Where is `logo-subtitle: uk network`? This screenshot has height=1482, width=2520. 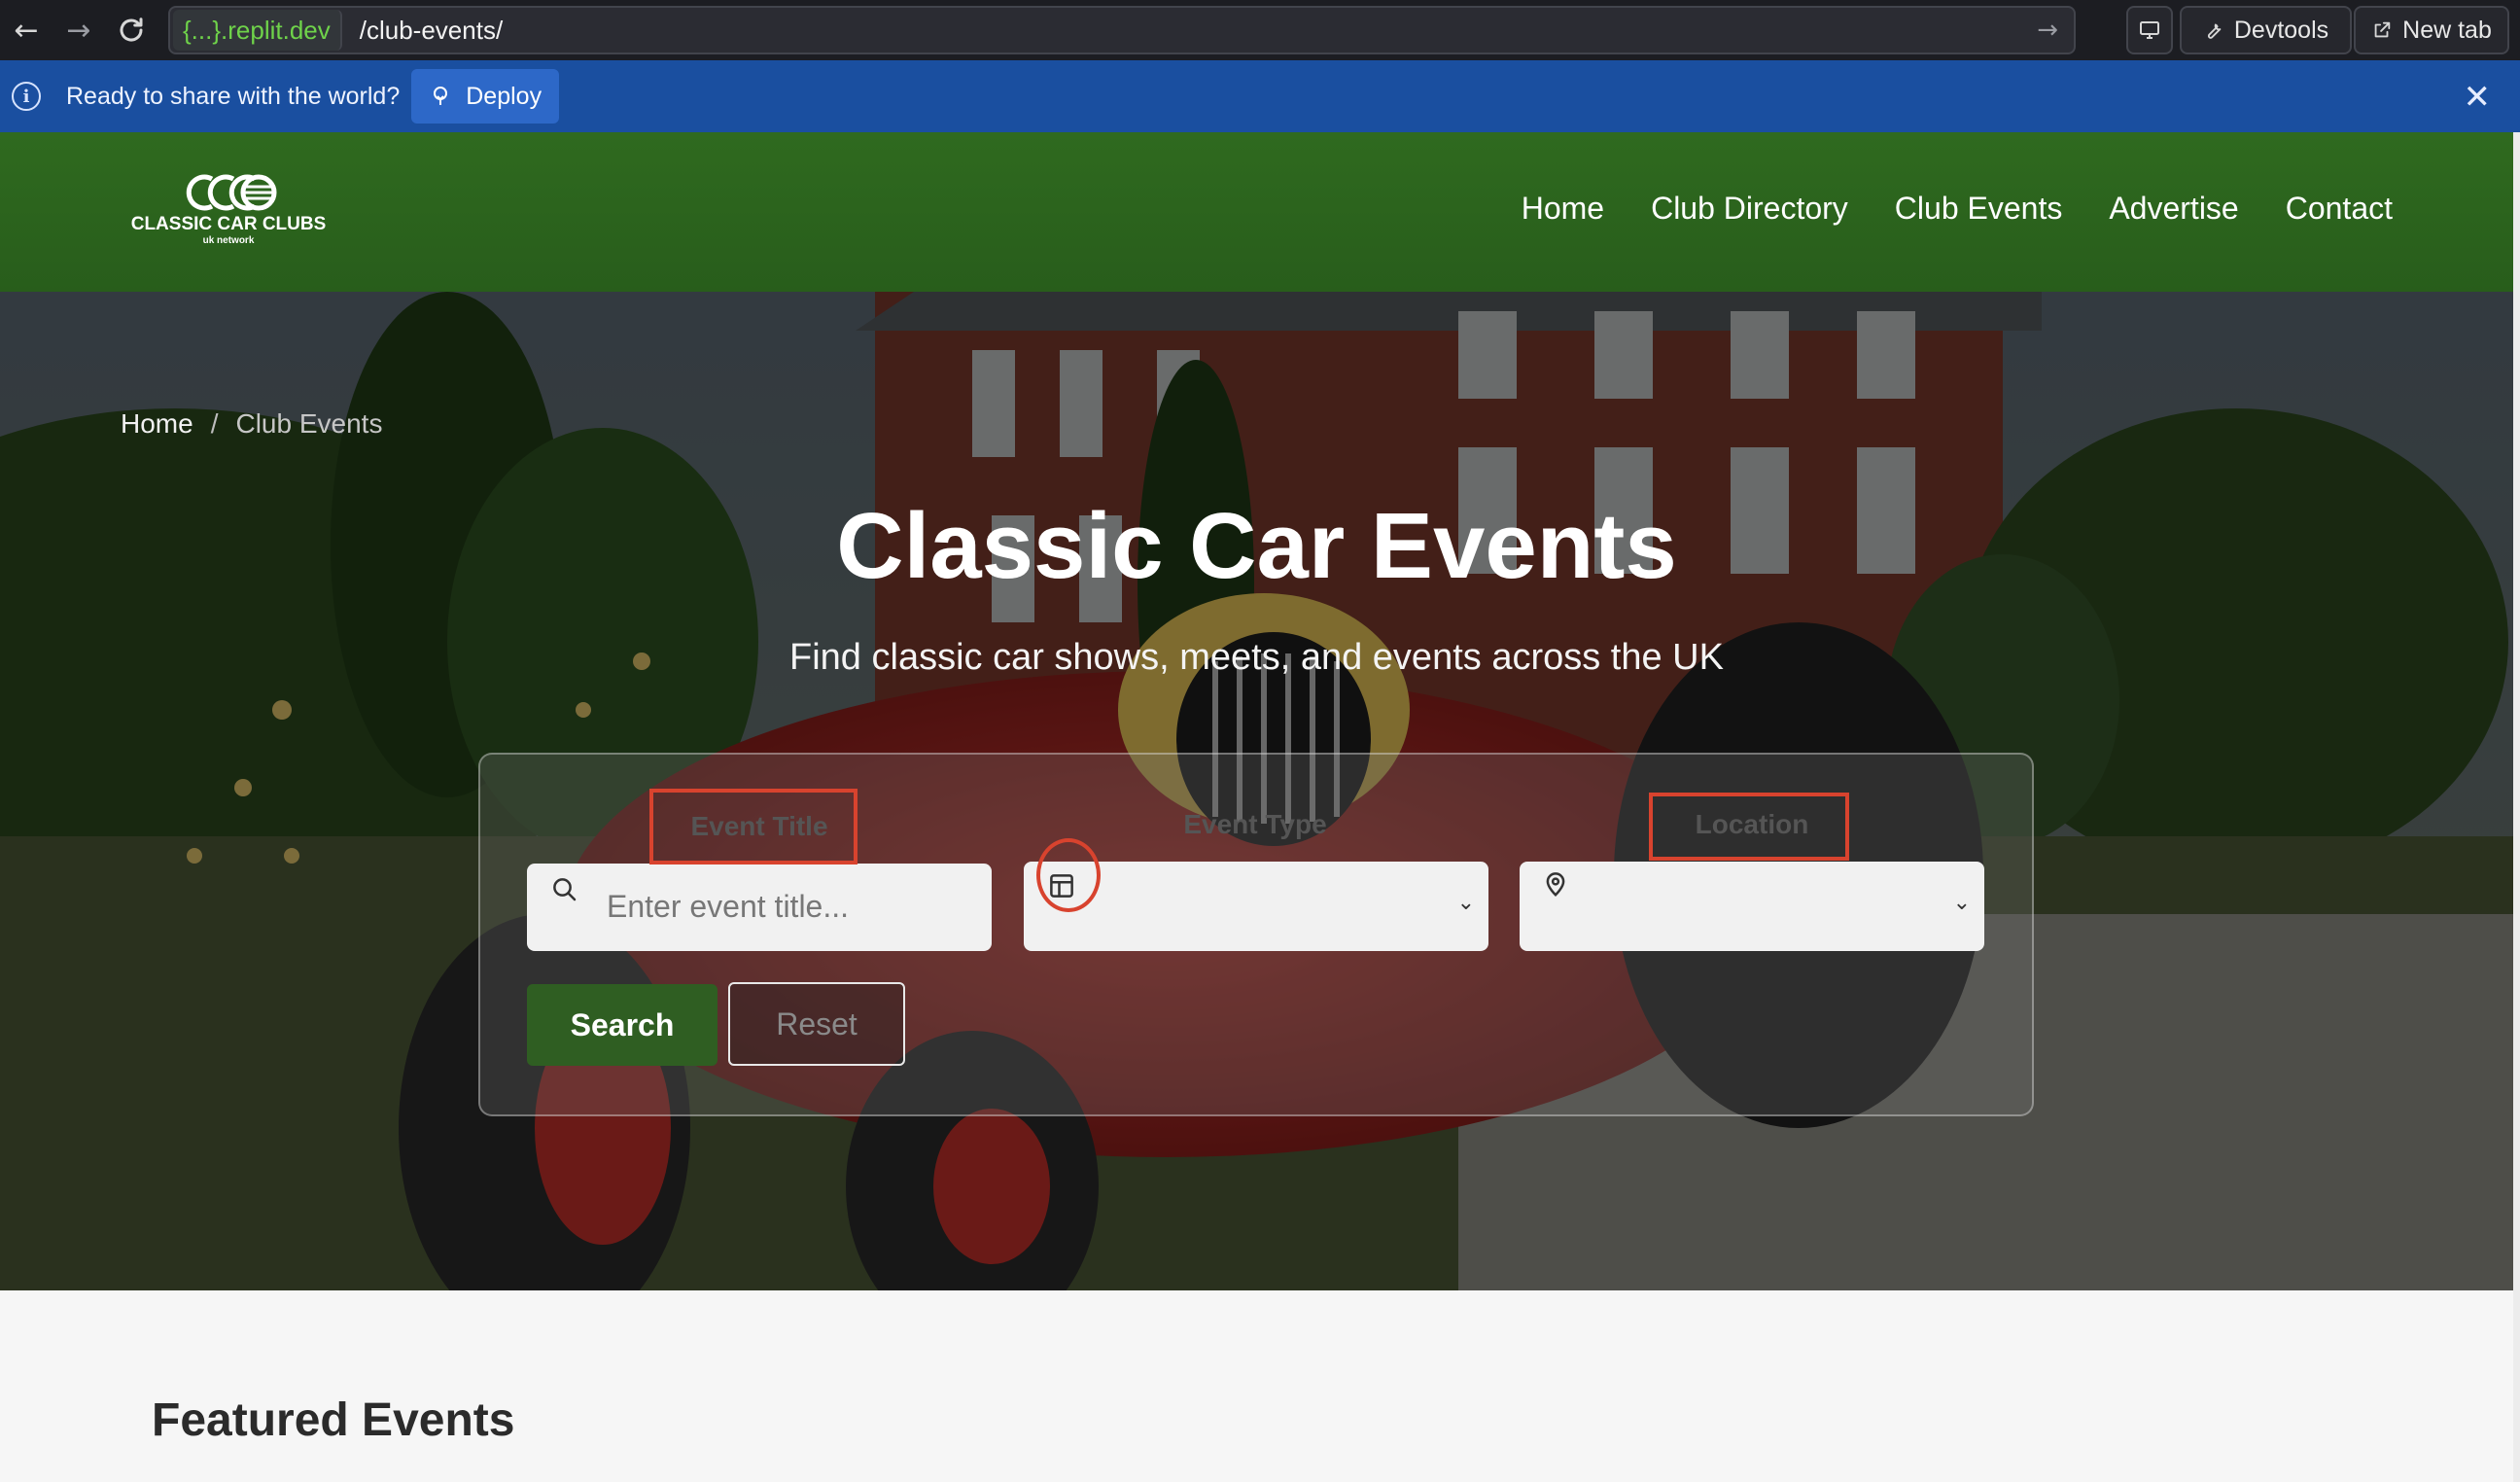 logo-subtitle: uk network is located at coordinates (228, 240).